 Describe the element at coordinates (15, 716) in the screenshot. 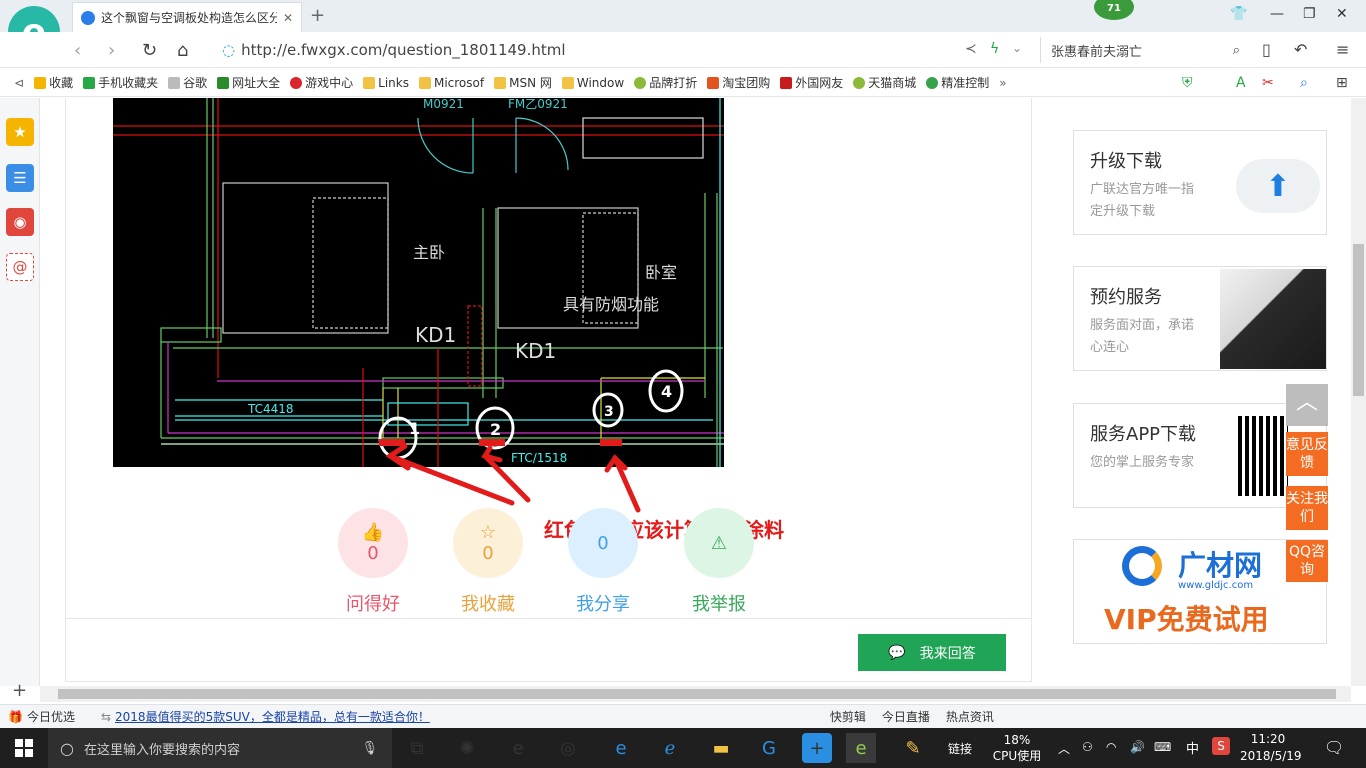

I see `gift-icon: 🎁` at that location.